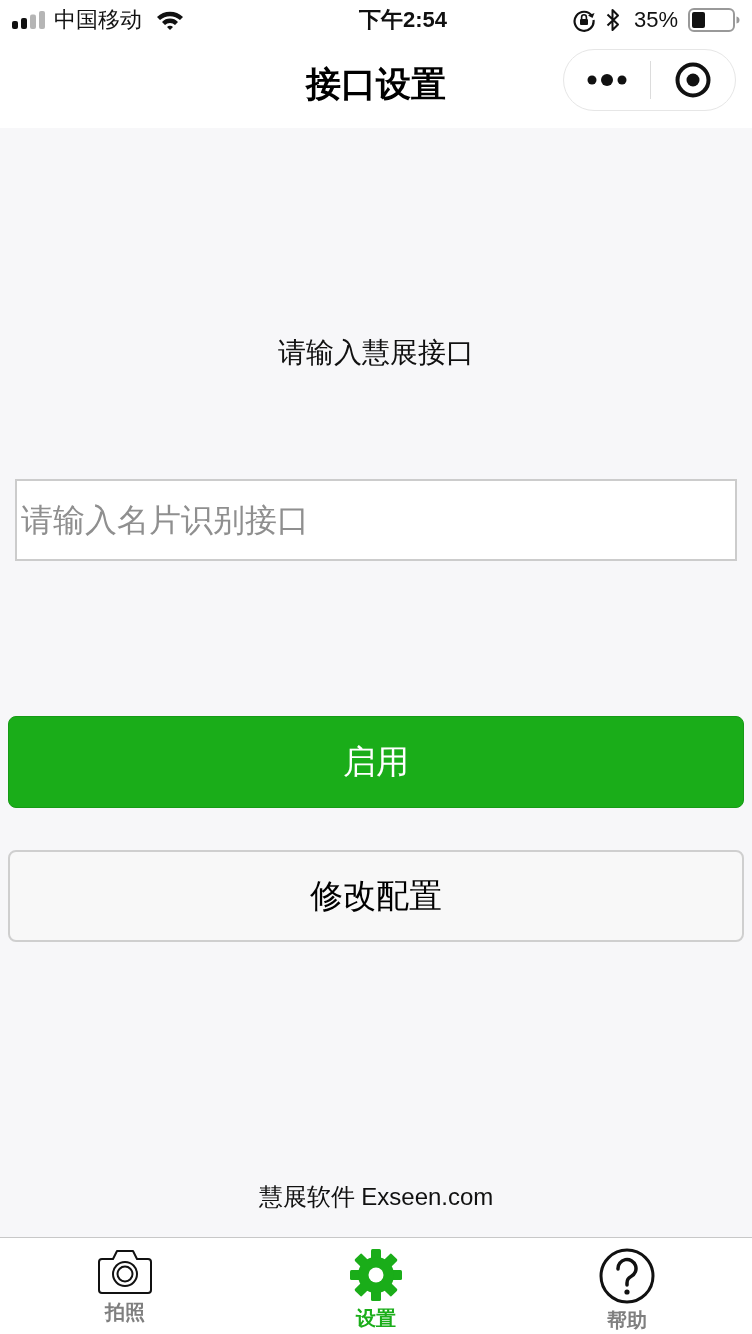 This screenshot has width=752, height=1334. I want to click on carrier-name: 中国移动, so click(98, 20).